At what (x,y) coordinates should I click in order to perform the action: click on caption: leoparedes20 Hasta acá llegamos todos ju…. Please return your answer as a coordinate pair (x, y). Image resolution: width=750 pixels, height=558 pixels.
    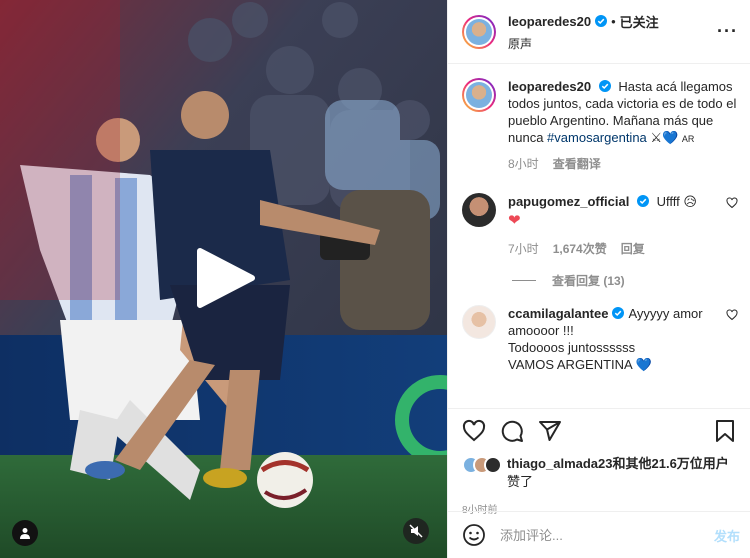
    Looking at the image, I should click on (600, 125).